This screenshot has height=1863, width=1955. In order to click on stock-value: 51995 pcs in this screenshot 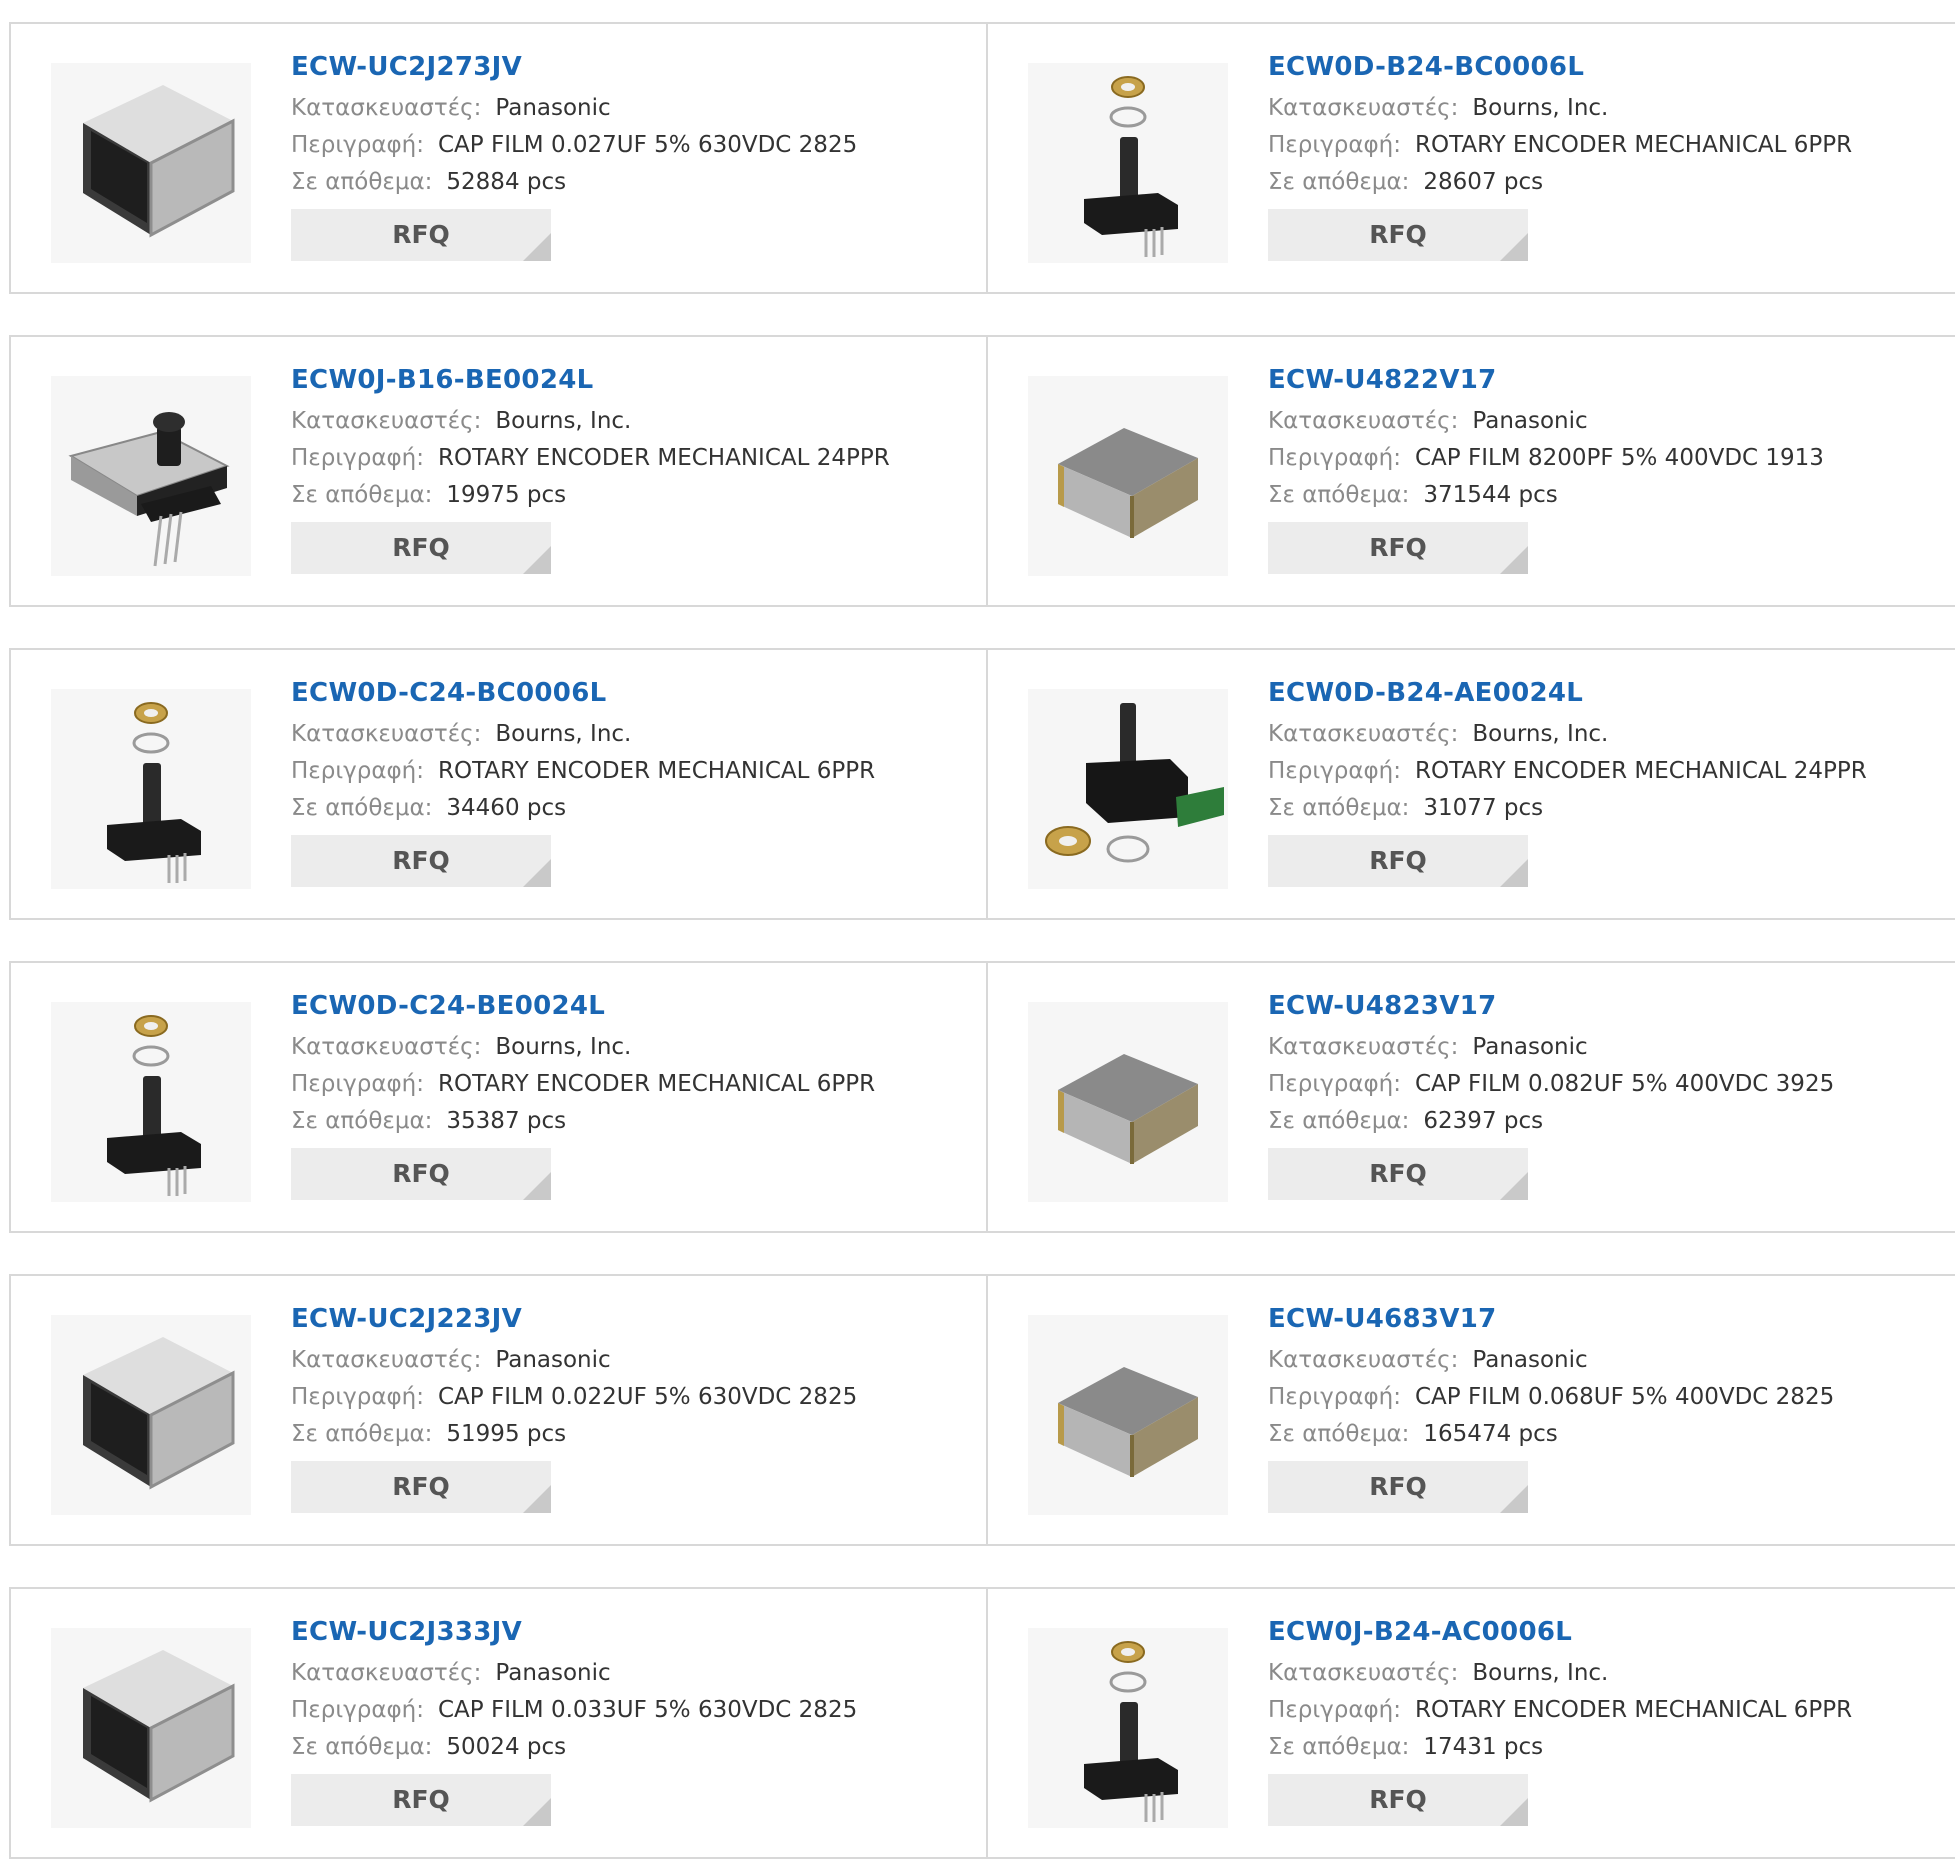, I will do `click(506, 1434)`.